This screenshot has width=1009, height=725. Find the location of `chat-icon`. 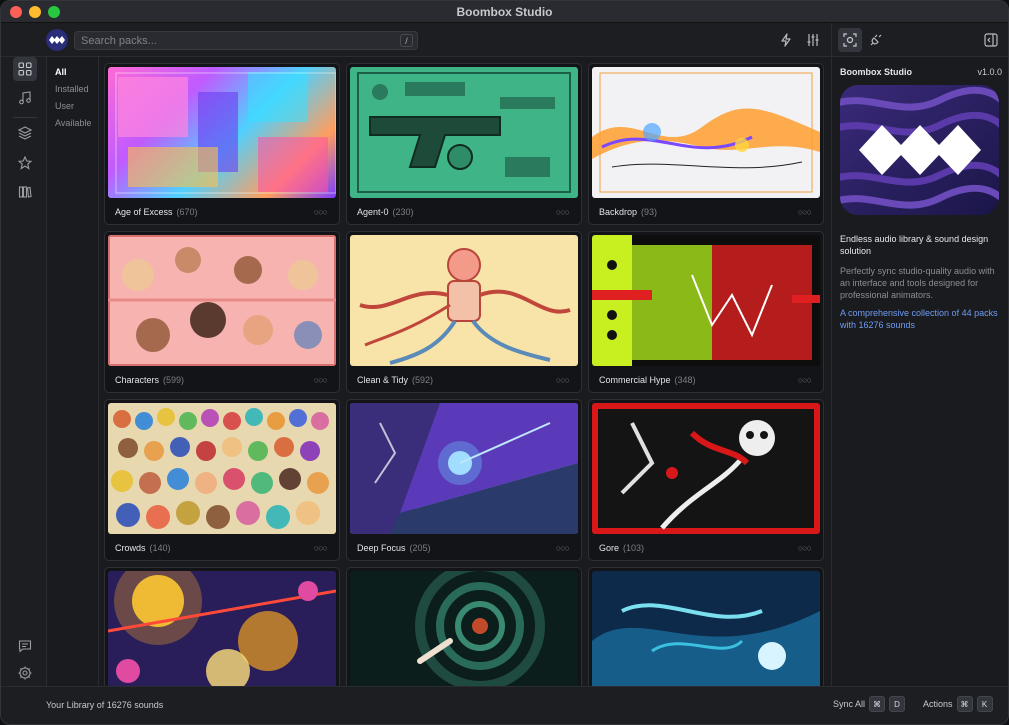

chat-icon is located at coordinates (25, 646).